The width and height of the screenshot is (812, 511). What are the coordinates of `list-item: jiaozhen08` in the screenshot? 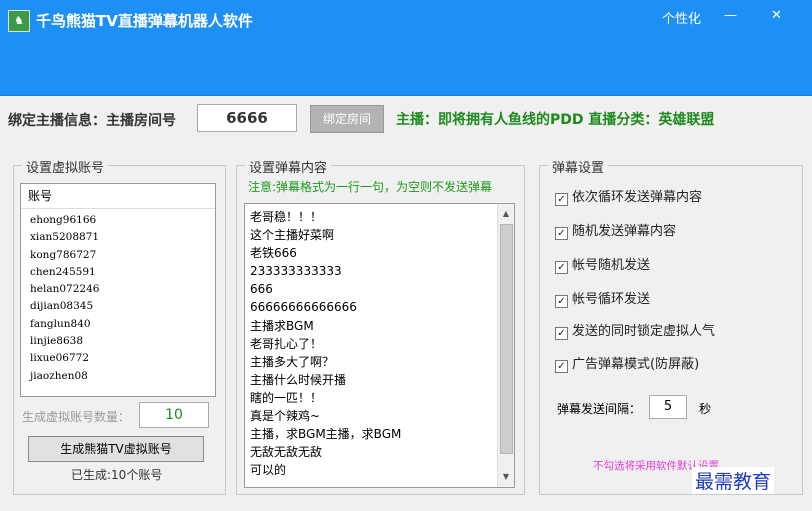 It's located at (122, 376).